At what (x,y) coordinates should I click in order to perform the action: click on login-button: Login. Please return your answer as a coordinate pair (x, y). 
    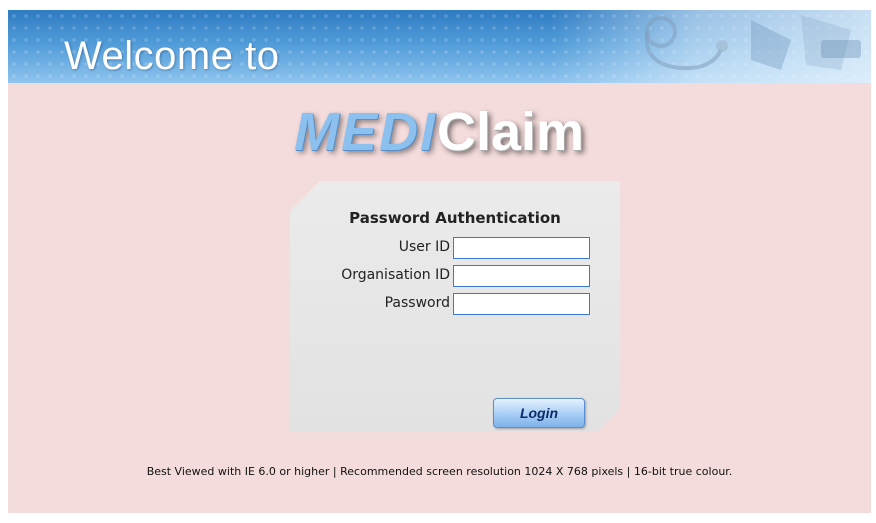
    Looking at the image, I should click on (539, 413).